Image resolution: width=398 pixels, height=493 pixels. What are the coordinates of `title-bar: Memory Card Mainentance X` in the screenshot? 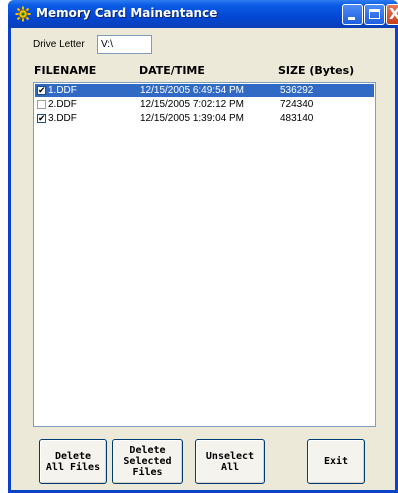 It's located at (203, 14).